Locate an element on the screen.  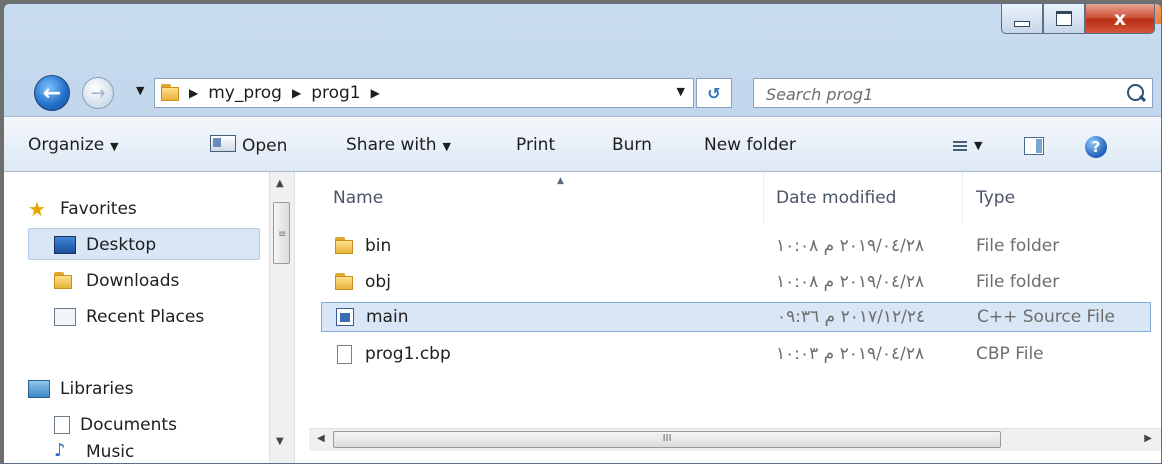
open-icon is located at coordinates (223, 143).